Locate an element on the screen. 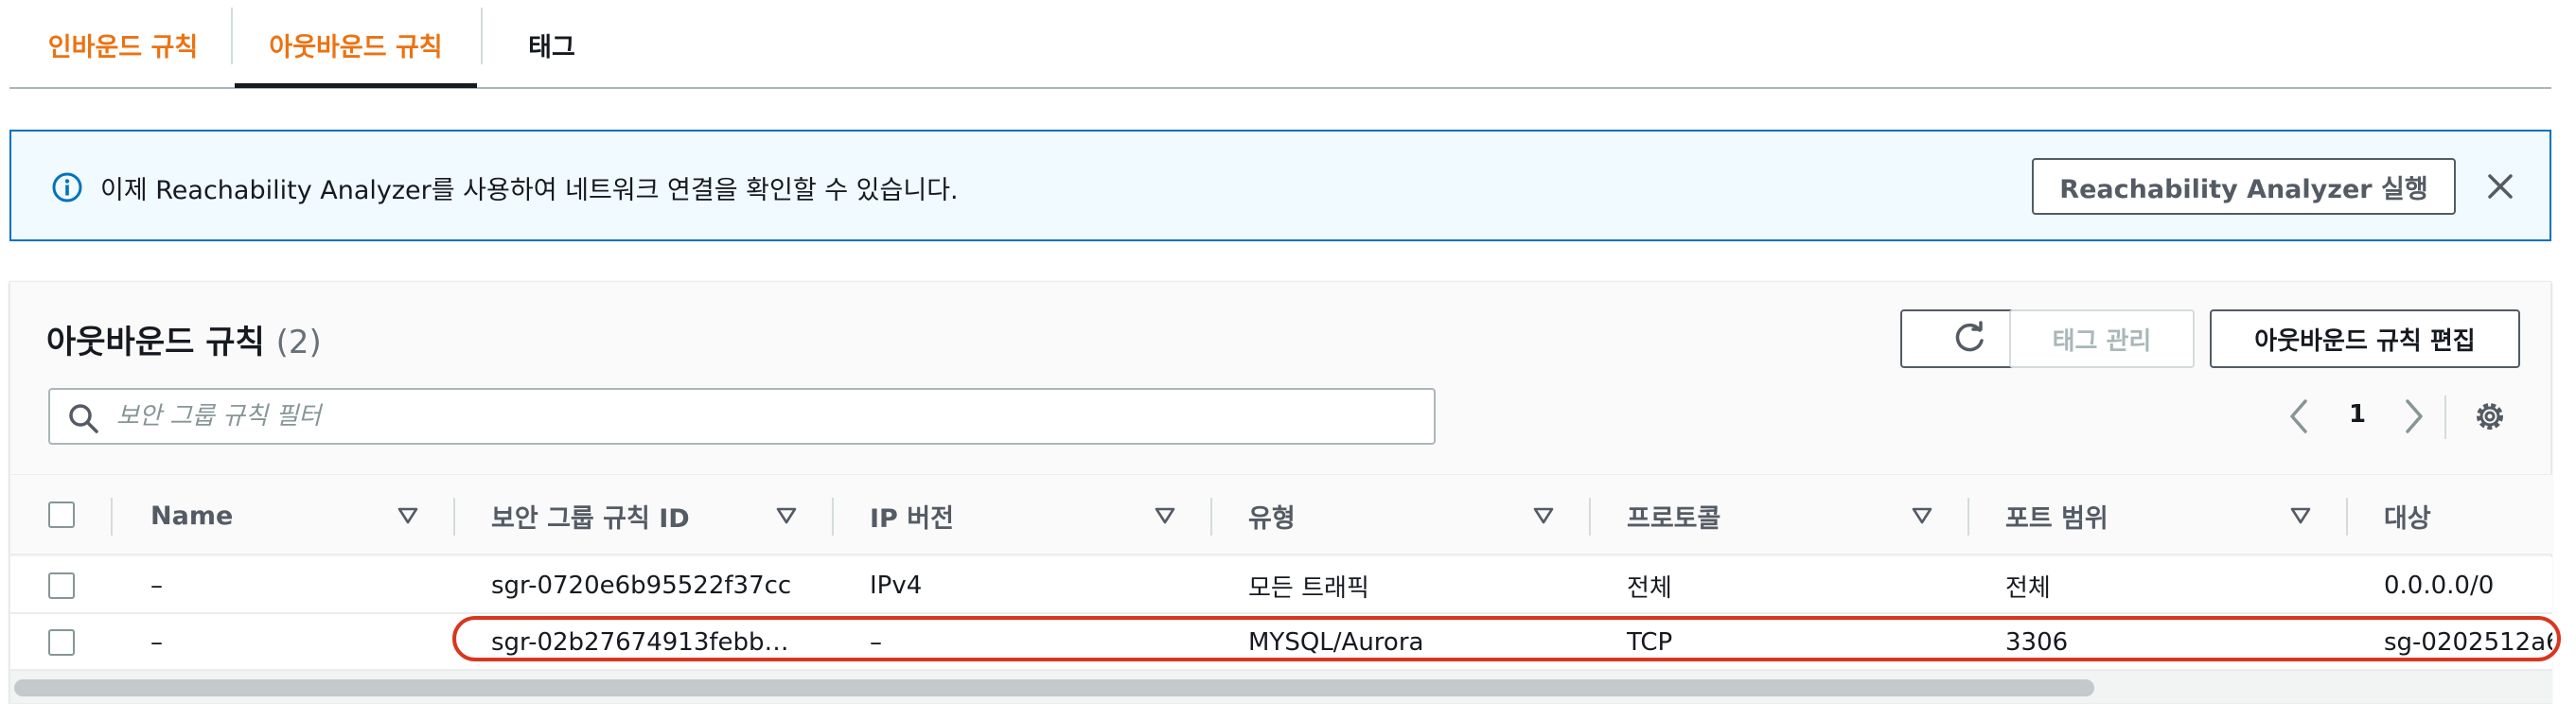 The width and height of the screenshot is (2576, 704). close-icon is located at coordinates (2500, 186).